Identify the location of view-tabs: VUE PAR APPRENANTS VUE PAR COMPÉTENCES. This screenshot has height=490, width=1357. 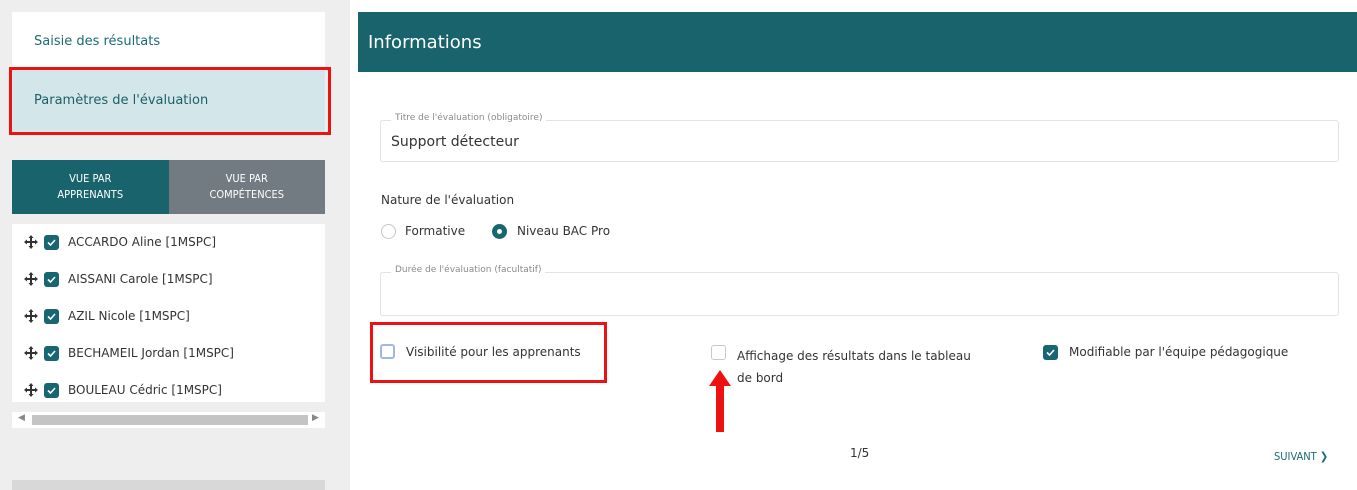
(168, 187).